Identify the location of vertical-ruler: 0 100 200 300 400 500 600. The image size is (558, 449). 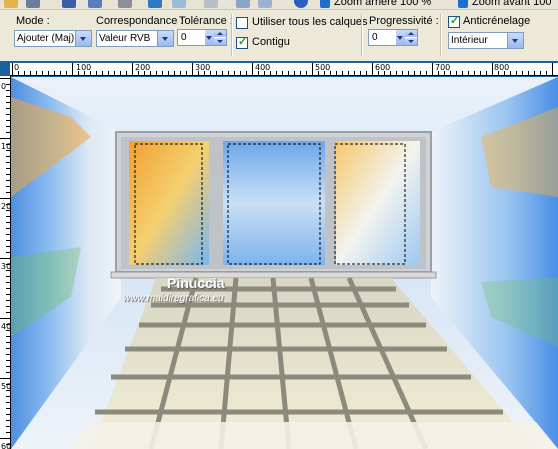
(5, 262).